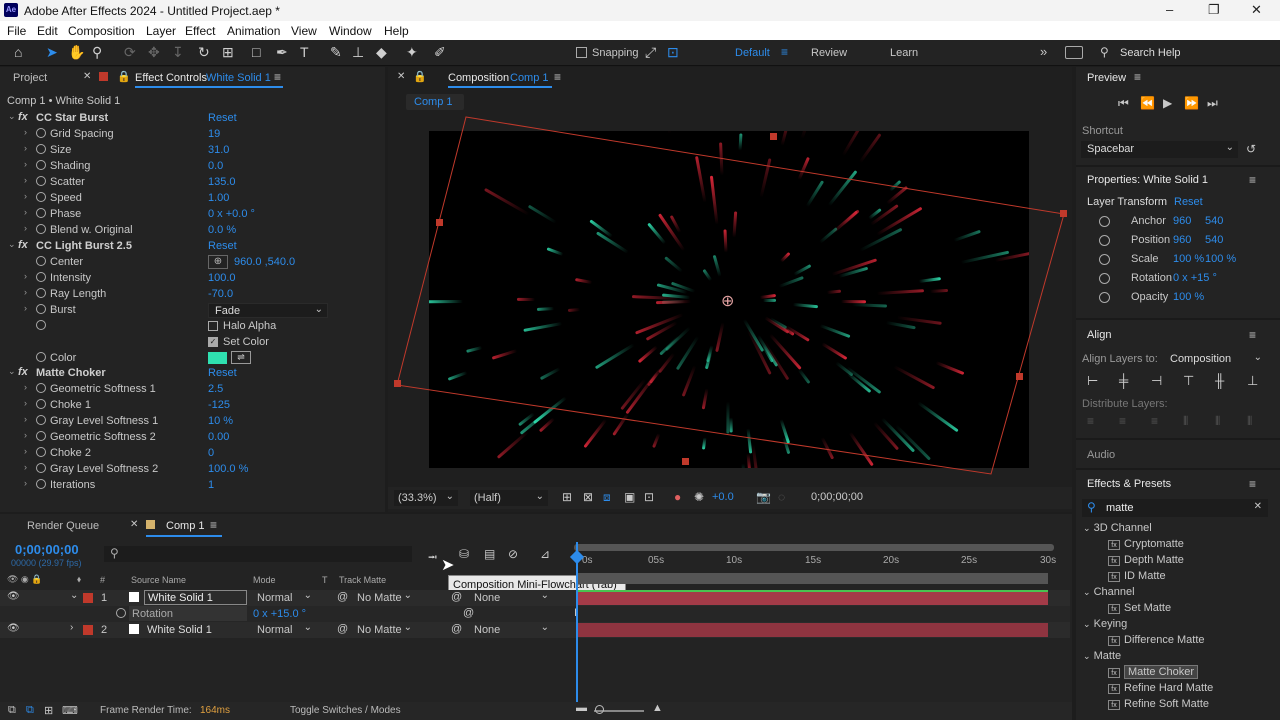 This screenshot has width=1280, height=720. Describe the element at coordinates (218, 262) in the screenshot. I see `crosshair-icon: ⊕` at that location.